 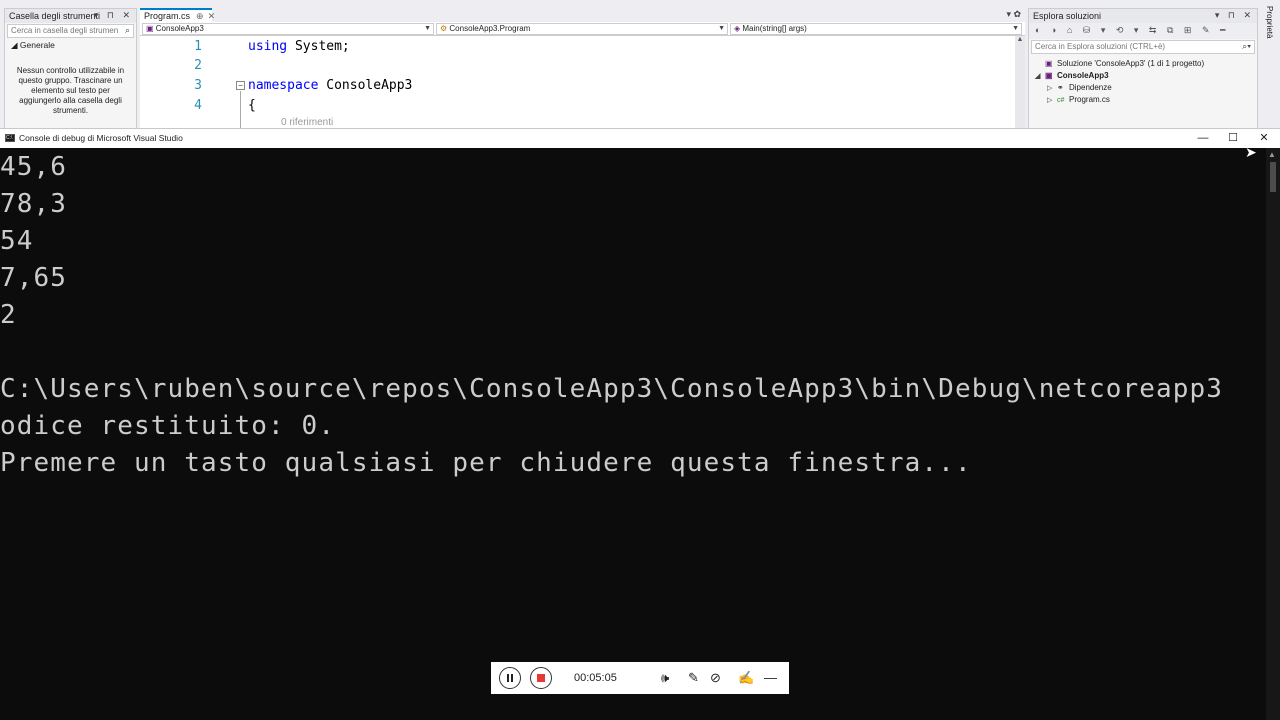 I want to click on pause-button, so click(x=510, y=678).